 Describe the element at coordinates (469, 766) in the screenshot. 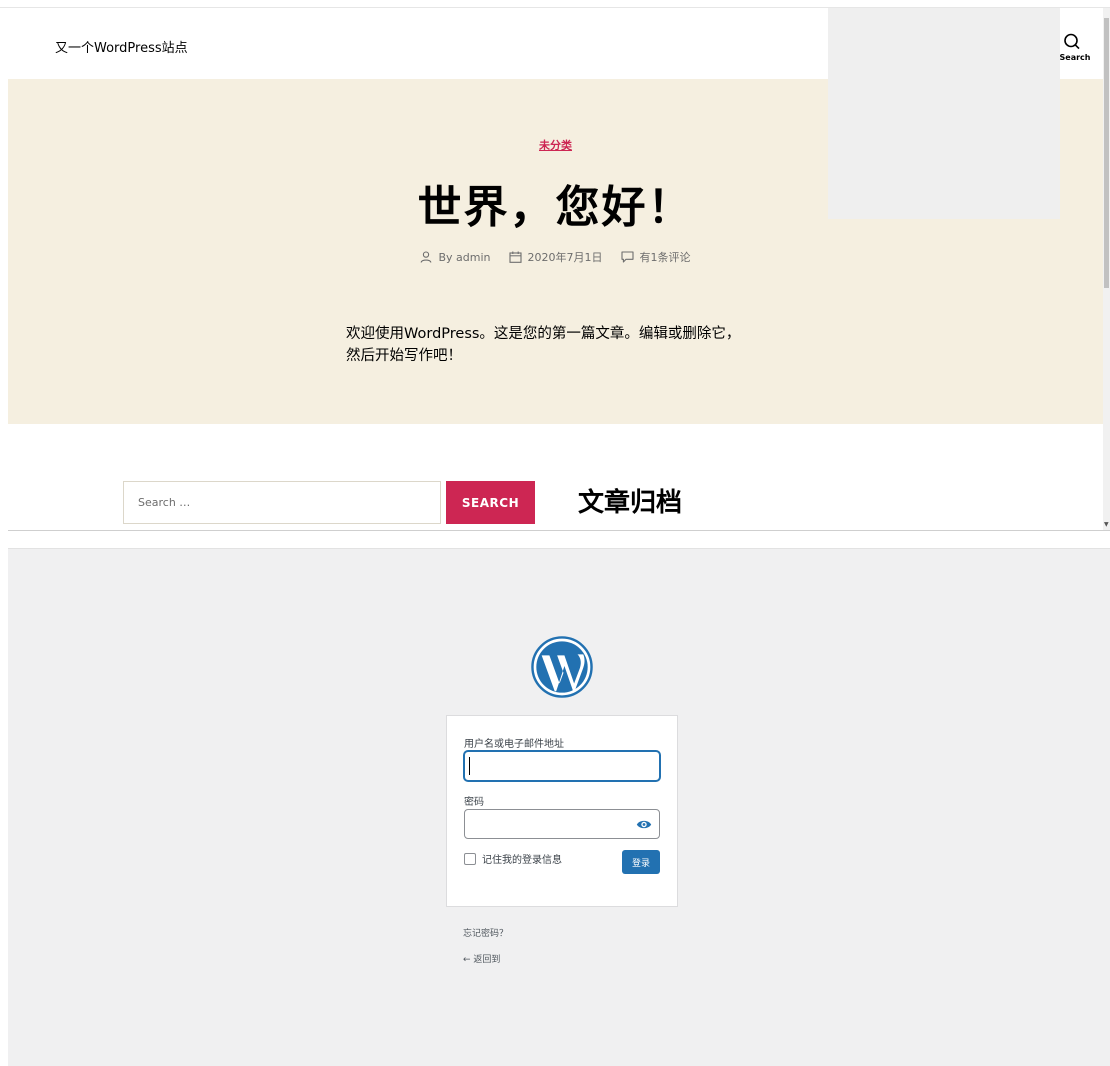

I see `text-cursor` at that location.